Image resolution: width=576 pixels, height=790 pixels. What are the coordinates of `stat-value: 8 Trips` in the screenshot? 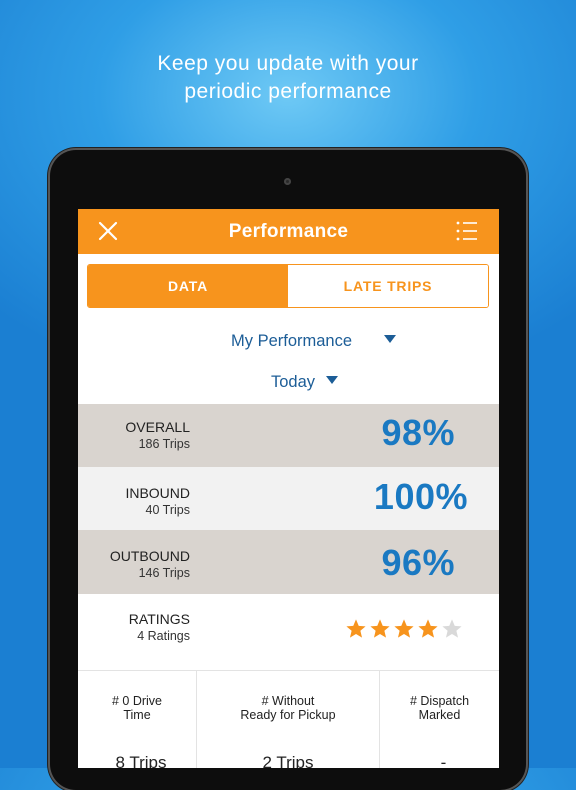 It's located at (141, 760).